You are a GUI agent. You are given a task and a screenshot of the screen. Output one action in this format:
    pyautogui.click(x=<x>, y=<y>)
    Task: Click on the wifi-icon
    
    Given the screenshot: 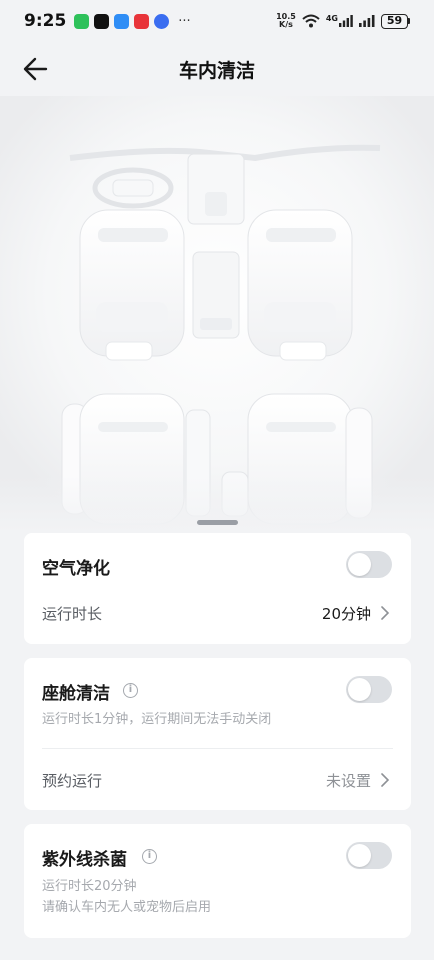 What is the action you would take?
    pyautogui.click(x=311, y=21)
    